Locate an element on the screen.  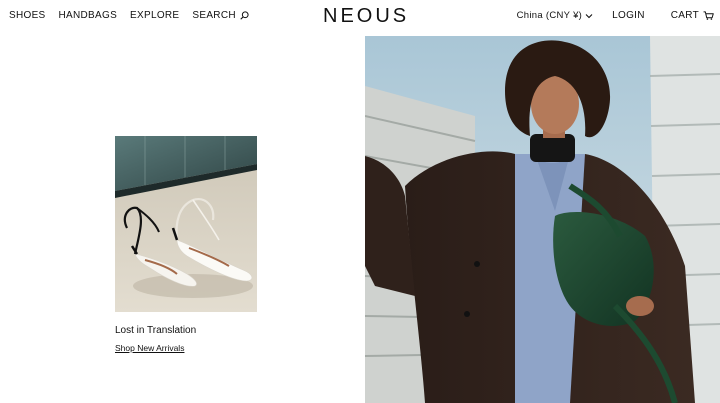
utility-nav: China (CNY ¥) LOGIN CART is located at coordinates (615, 15).